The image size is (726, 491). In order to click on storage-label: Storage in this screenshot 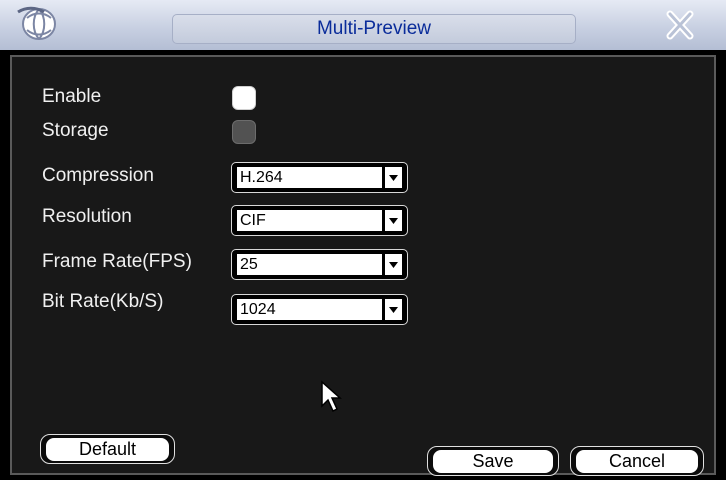, I will do `click(75, 130)`.